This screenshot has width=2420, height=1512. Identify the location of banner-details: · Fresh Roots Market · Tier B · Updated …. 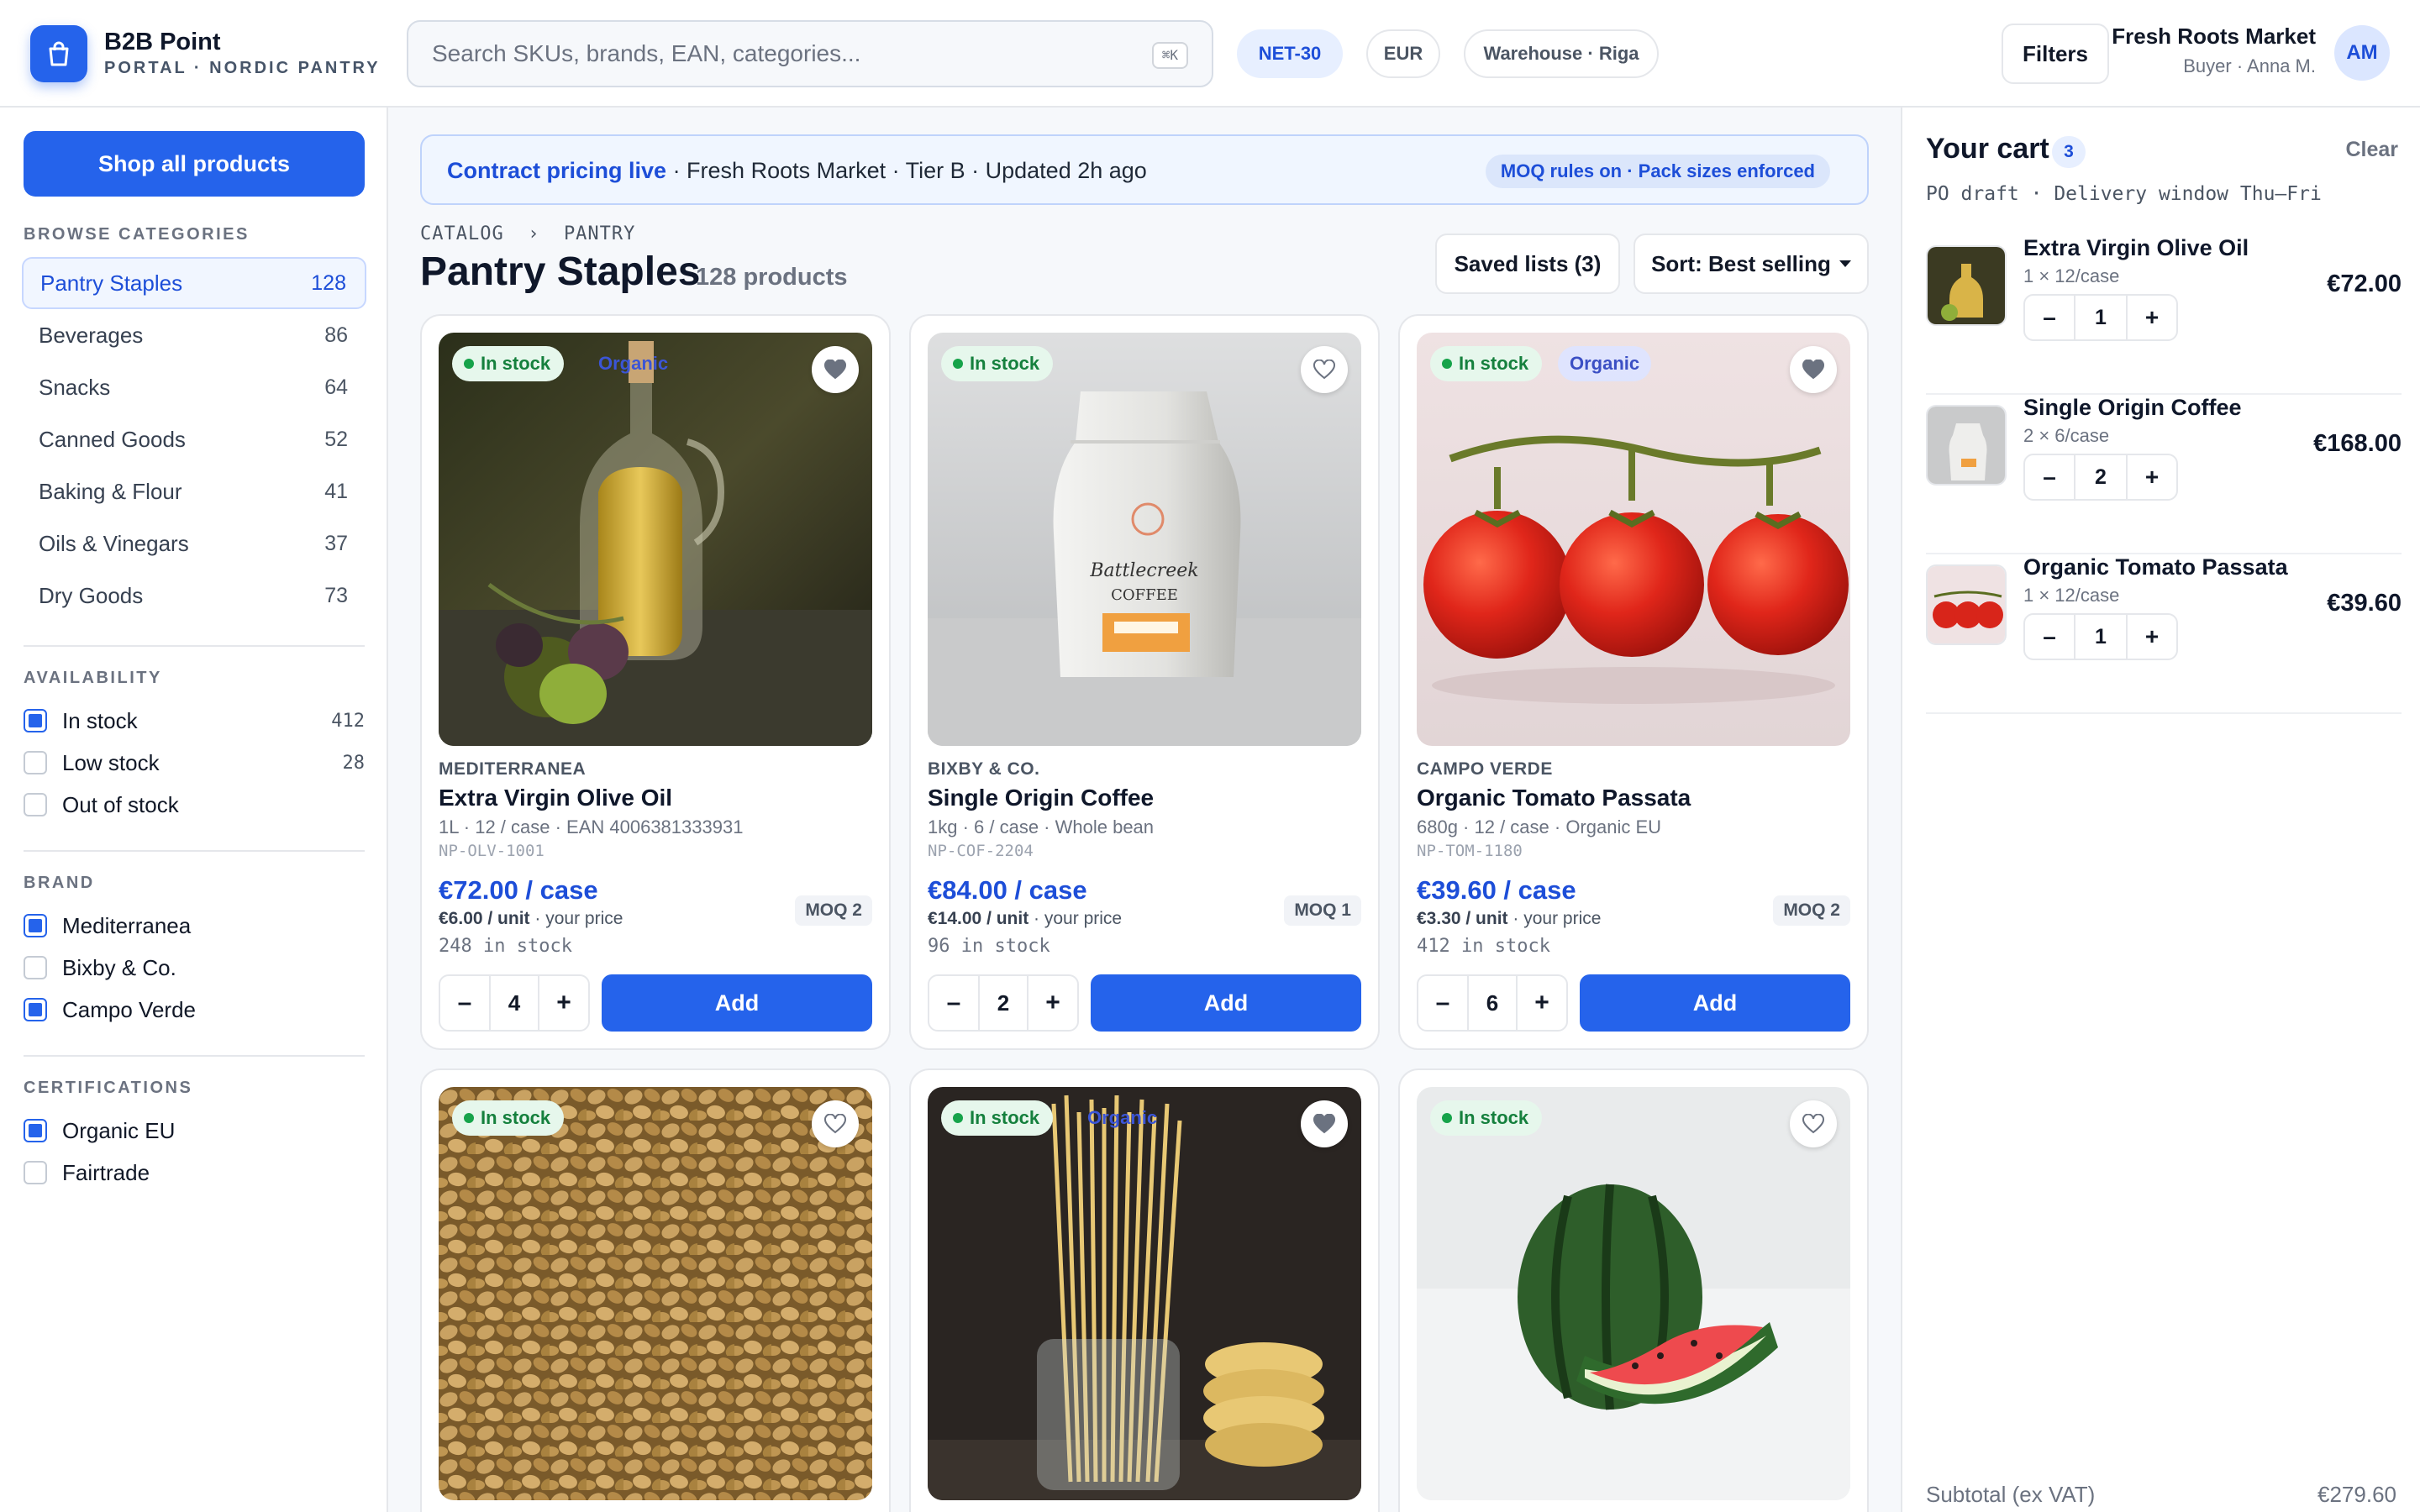
(906, 170).